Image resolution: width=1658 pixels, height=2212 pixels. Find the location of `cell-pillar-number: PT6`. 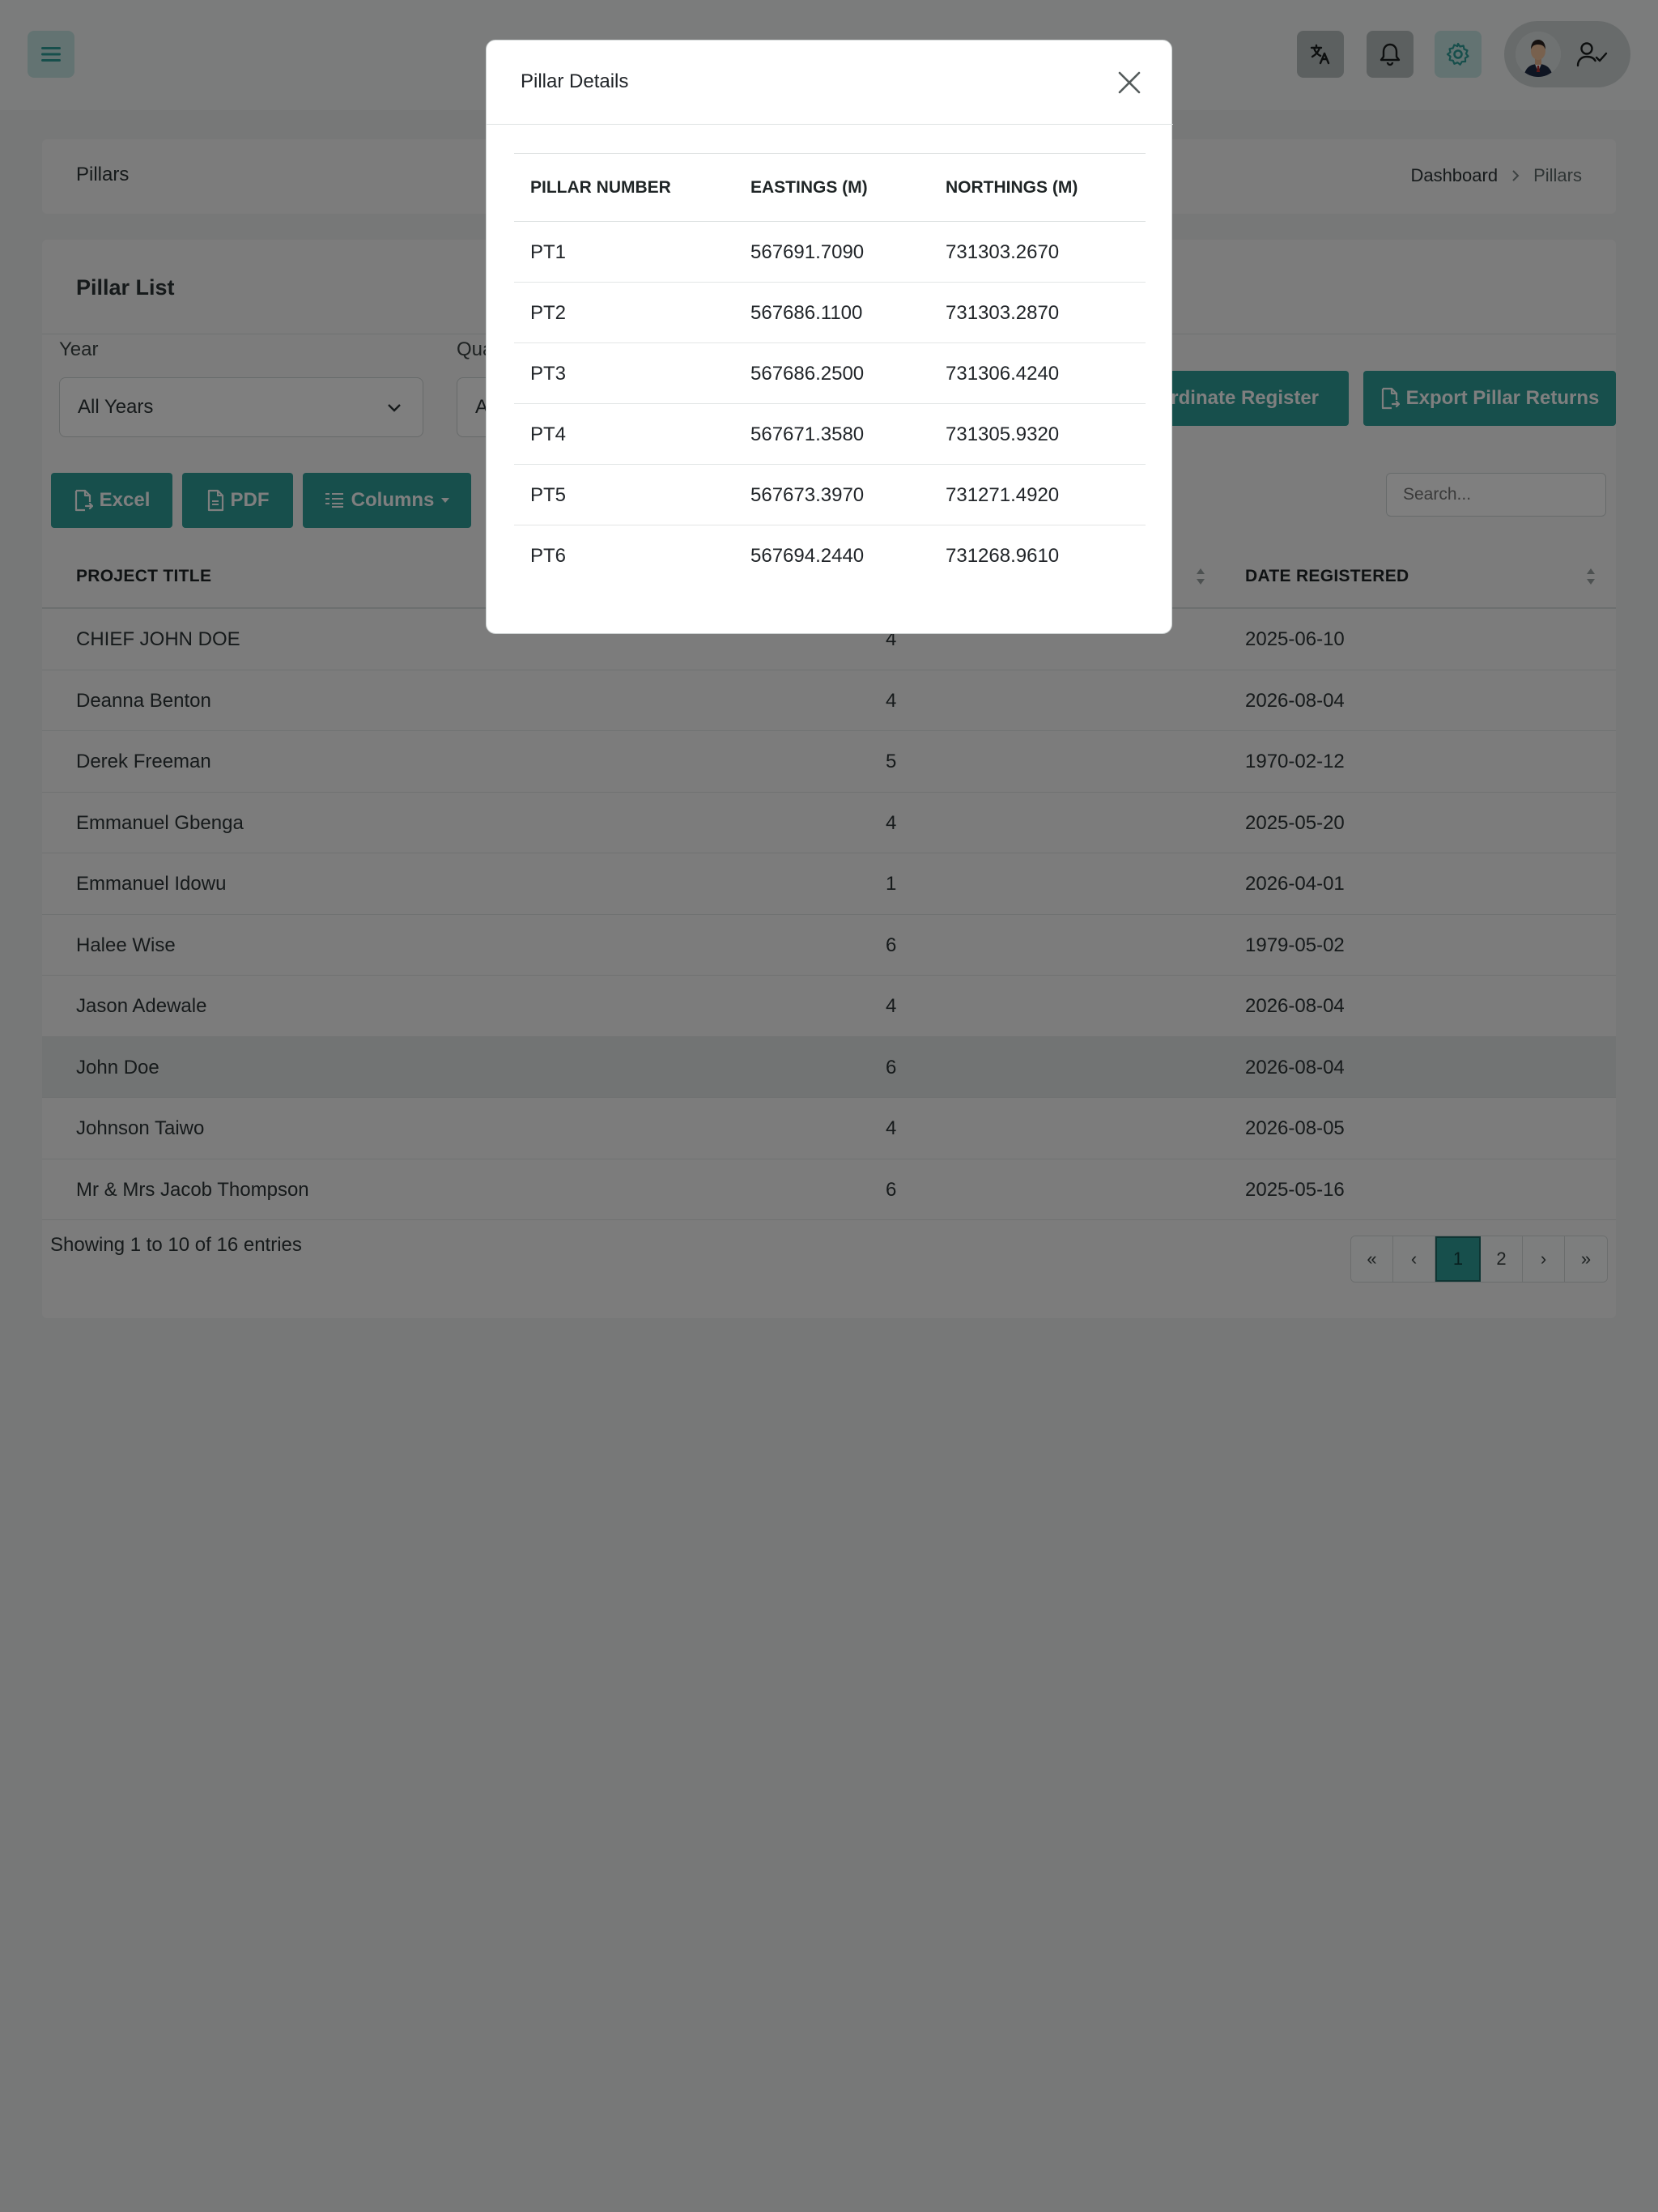

cell-pillar-number: PT6 is located at coordinates (548, 556).